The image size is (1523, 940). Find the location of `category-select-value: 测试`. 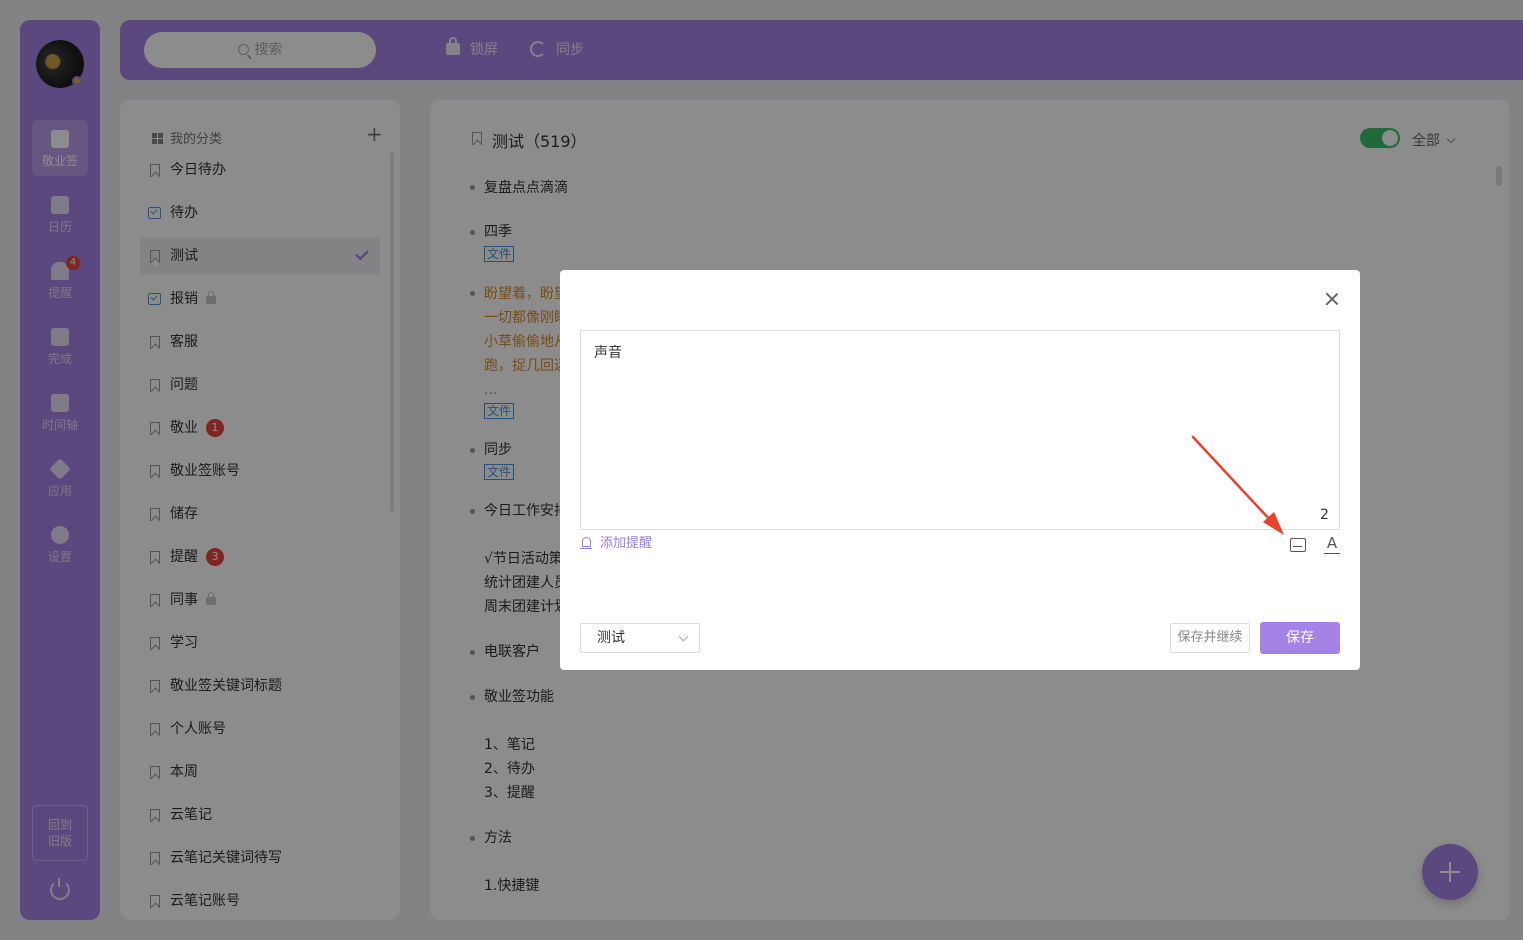

category-select-value: 测试 is located at coordinates (611, 638).